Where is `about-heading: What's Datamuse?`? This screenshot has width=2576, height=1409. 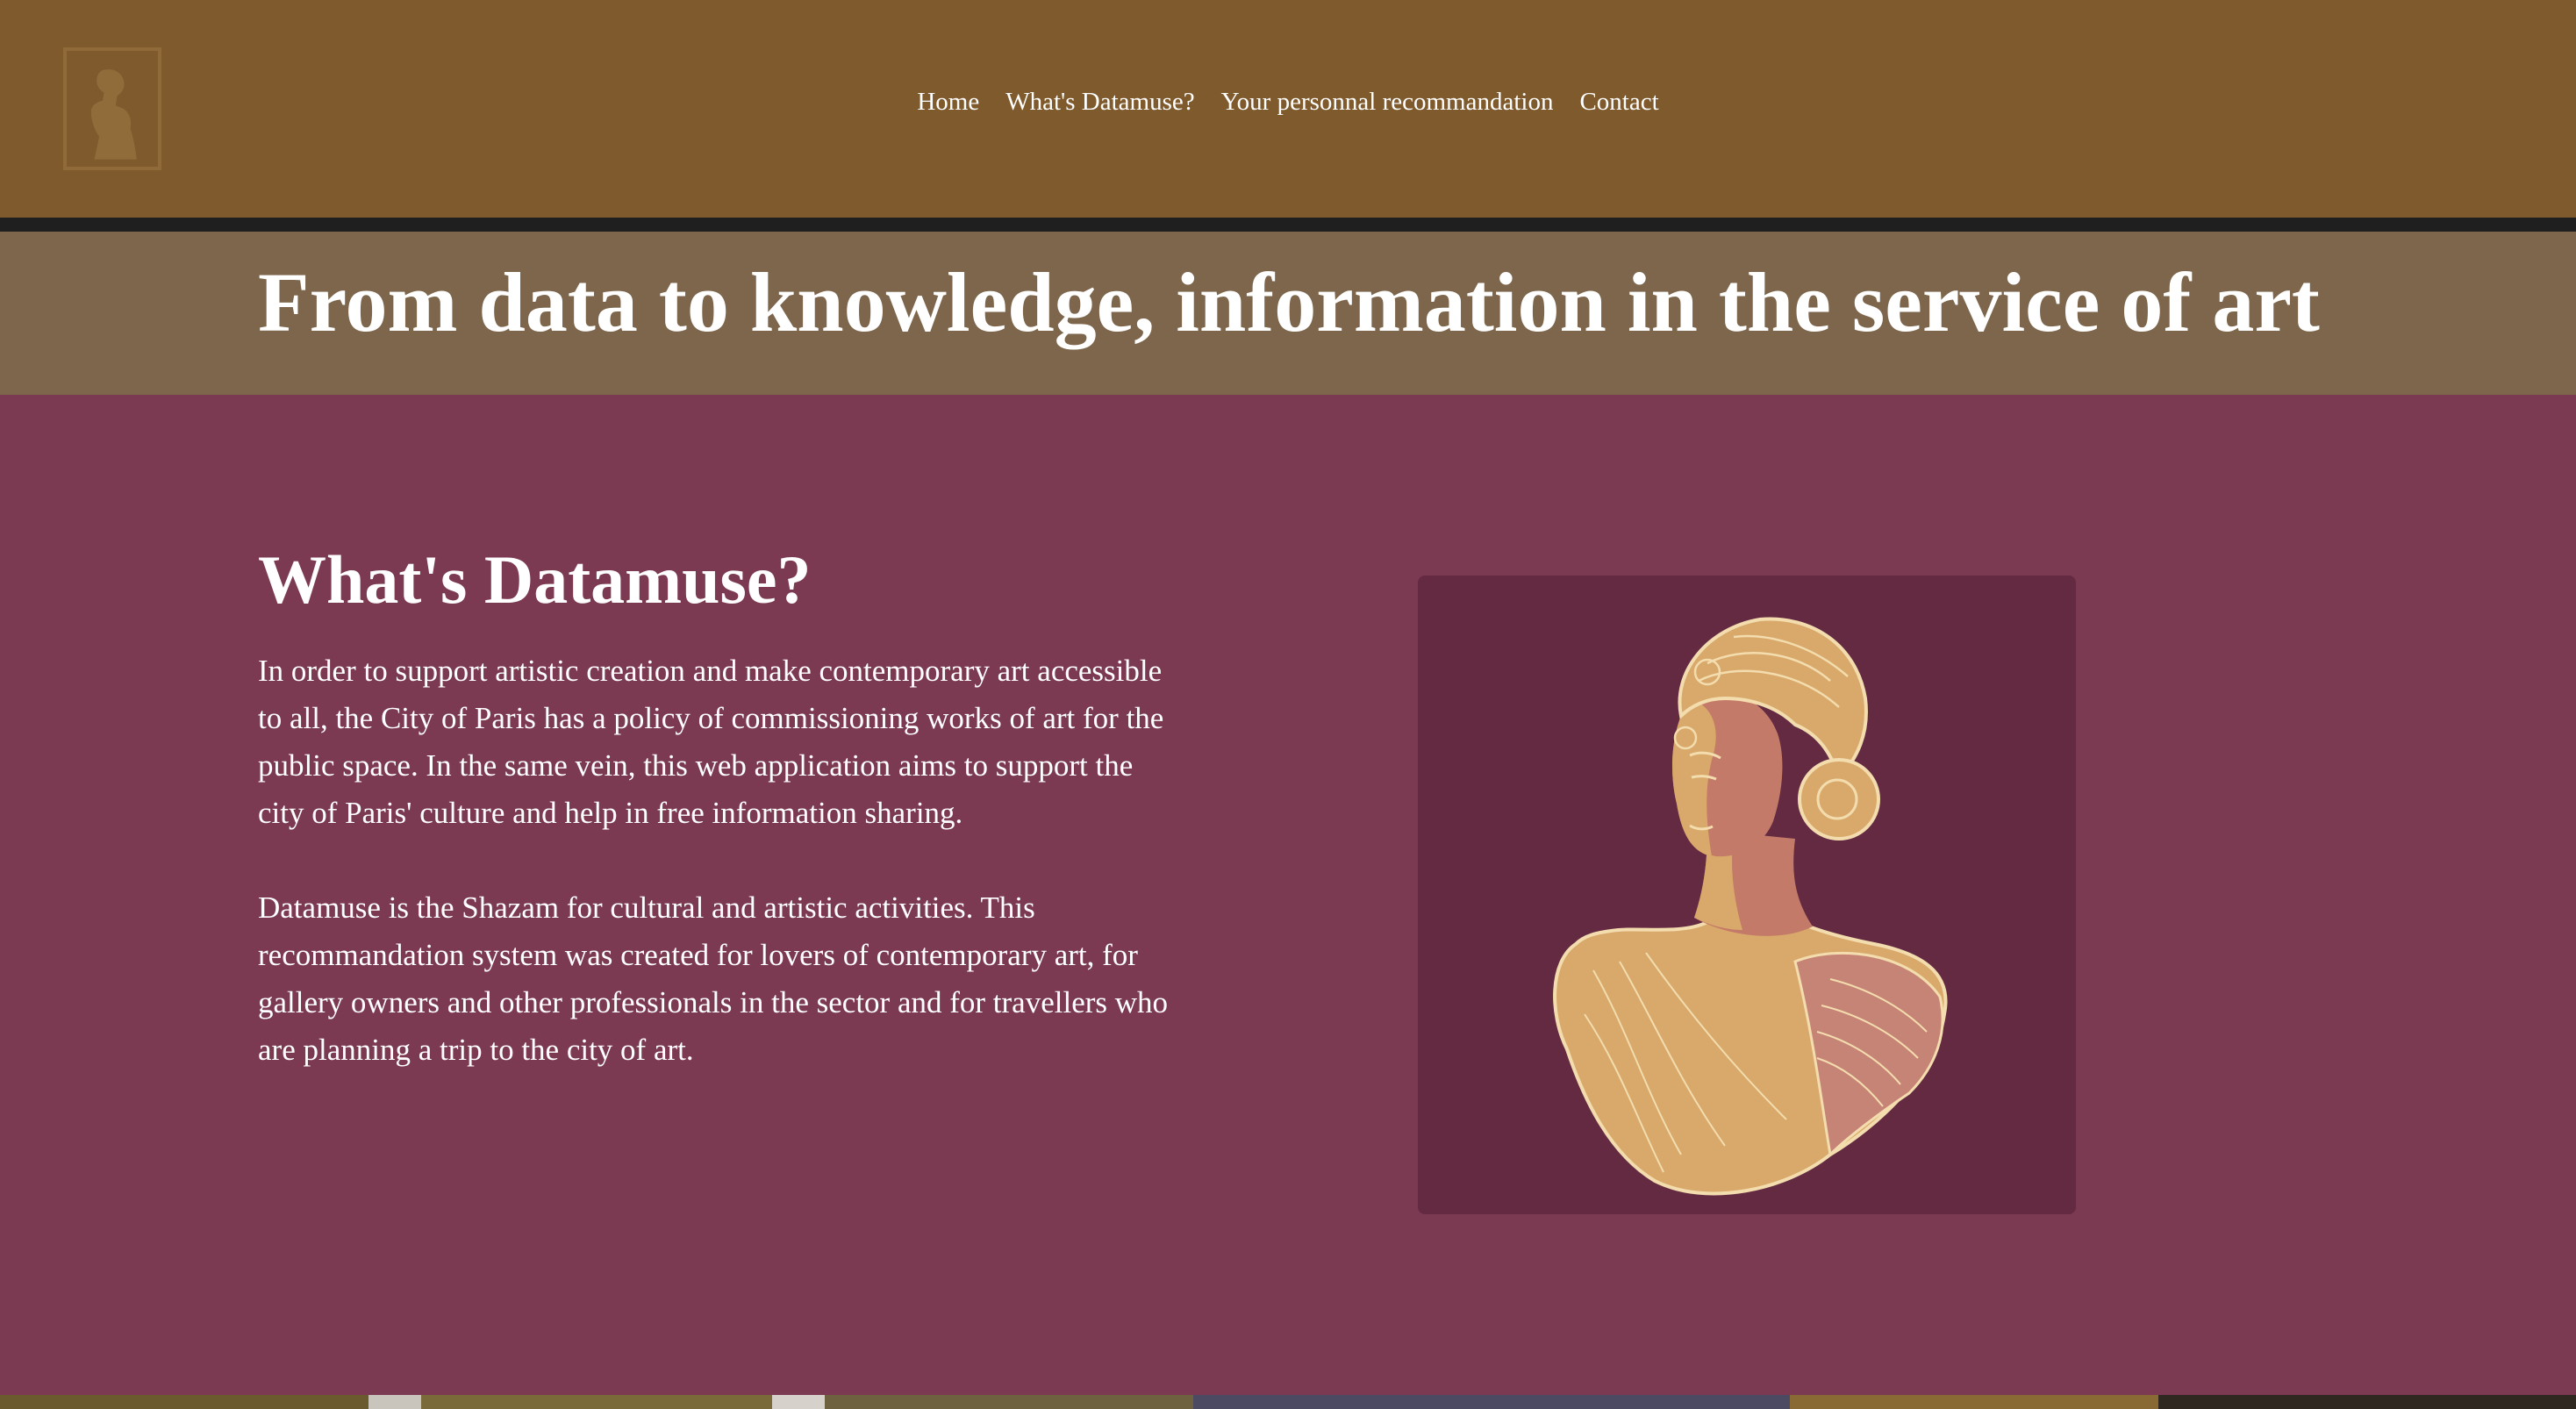
about-heading: What's Datamuse? is located at coordinates (535, 579).